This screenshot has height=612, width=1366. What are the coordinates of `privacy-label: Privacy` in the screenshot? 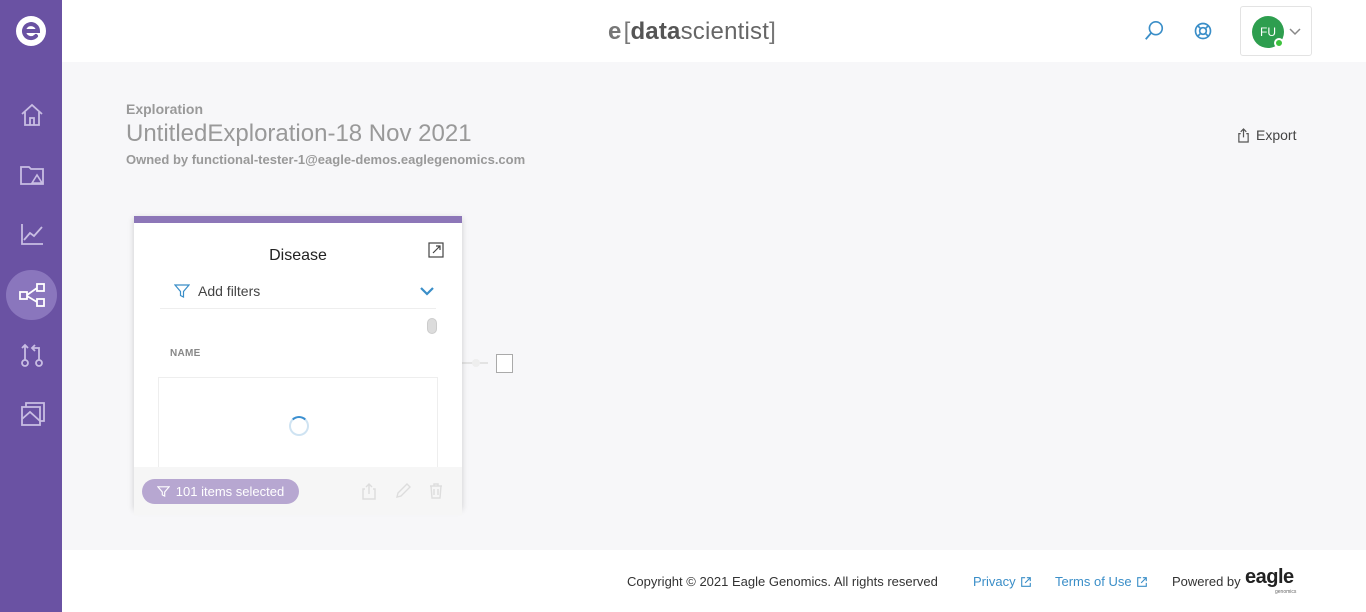 It's located at (994, 581).